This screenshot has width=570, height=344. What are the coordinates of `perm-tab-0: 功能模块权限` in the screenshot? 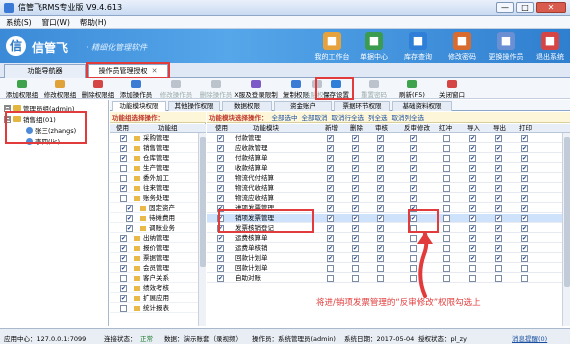 It's located at (139, 106).